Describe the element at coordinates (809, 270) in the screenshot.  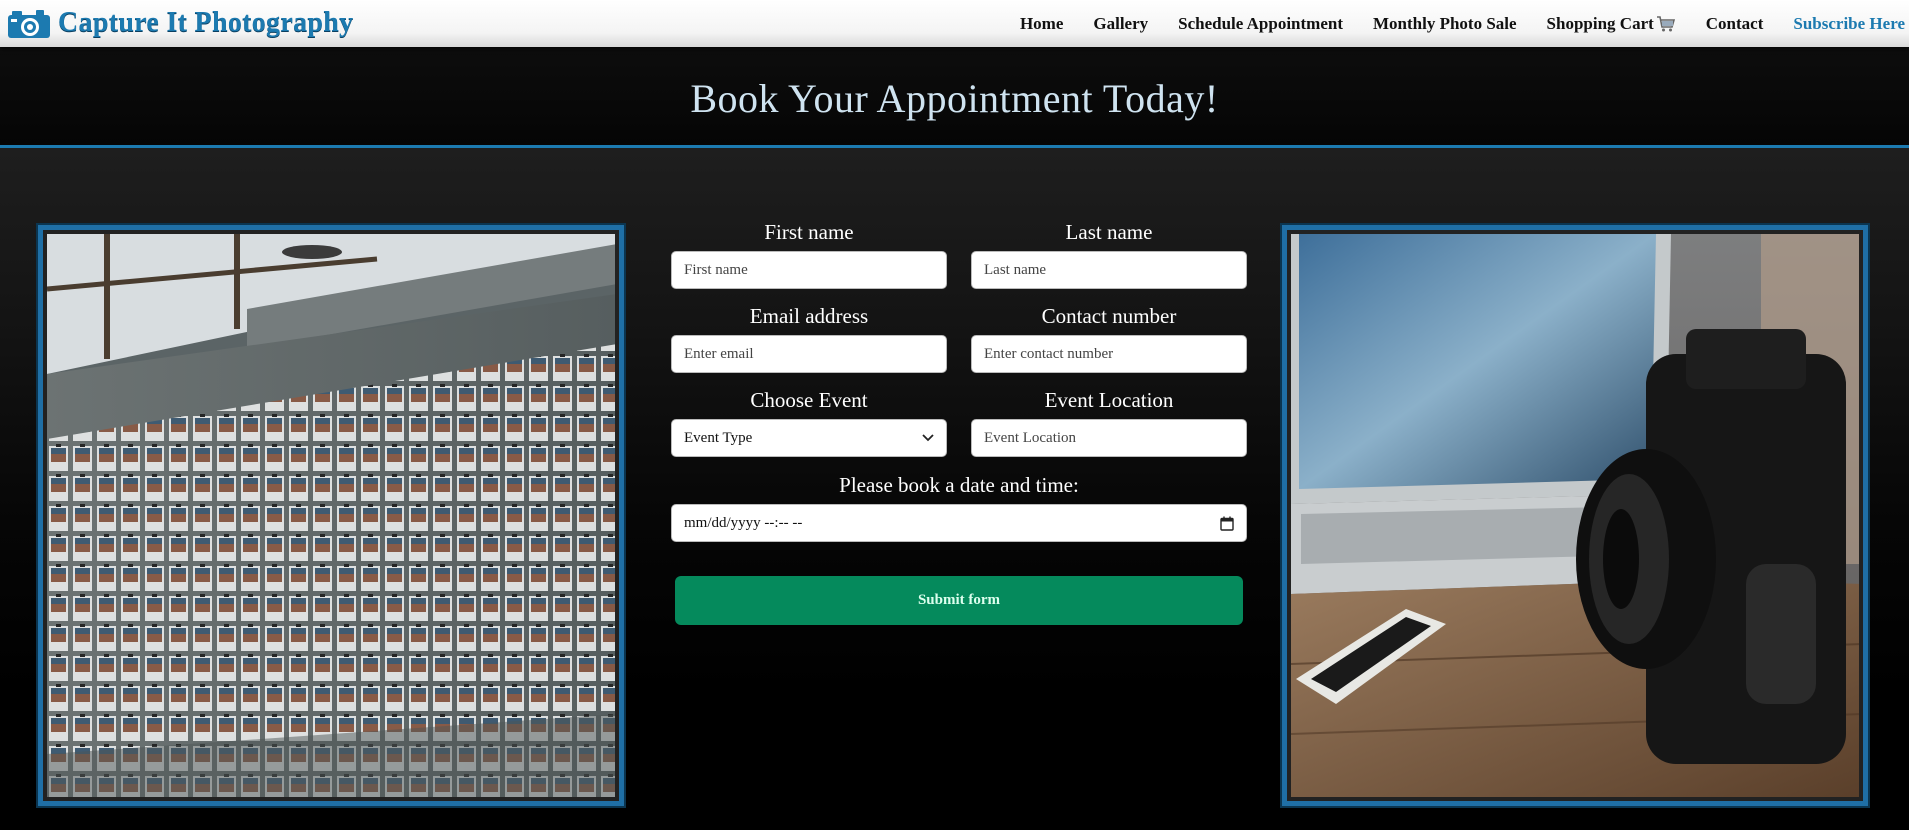
I see `first-name-input: First name` at that location.